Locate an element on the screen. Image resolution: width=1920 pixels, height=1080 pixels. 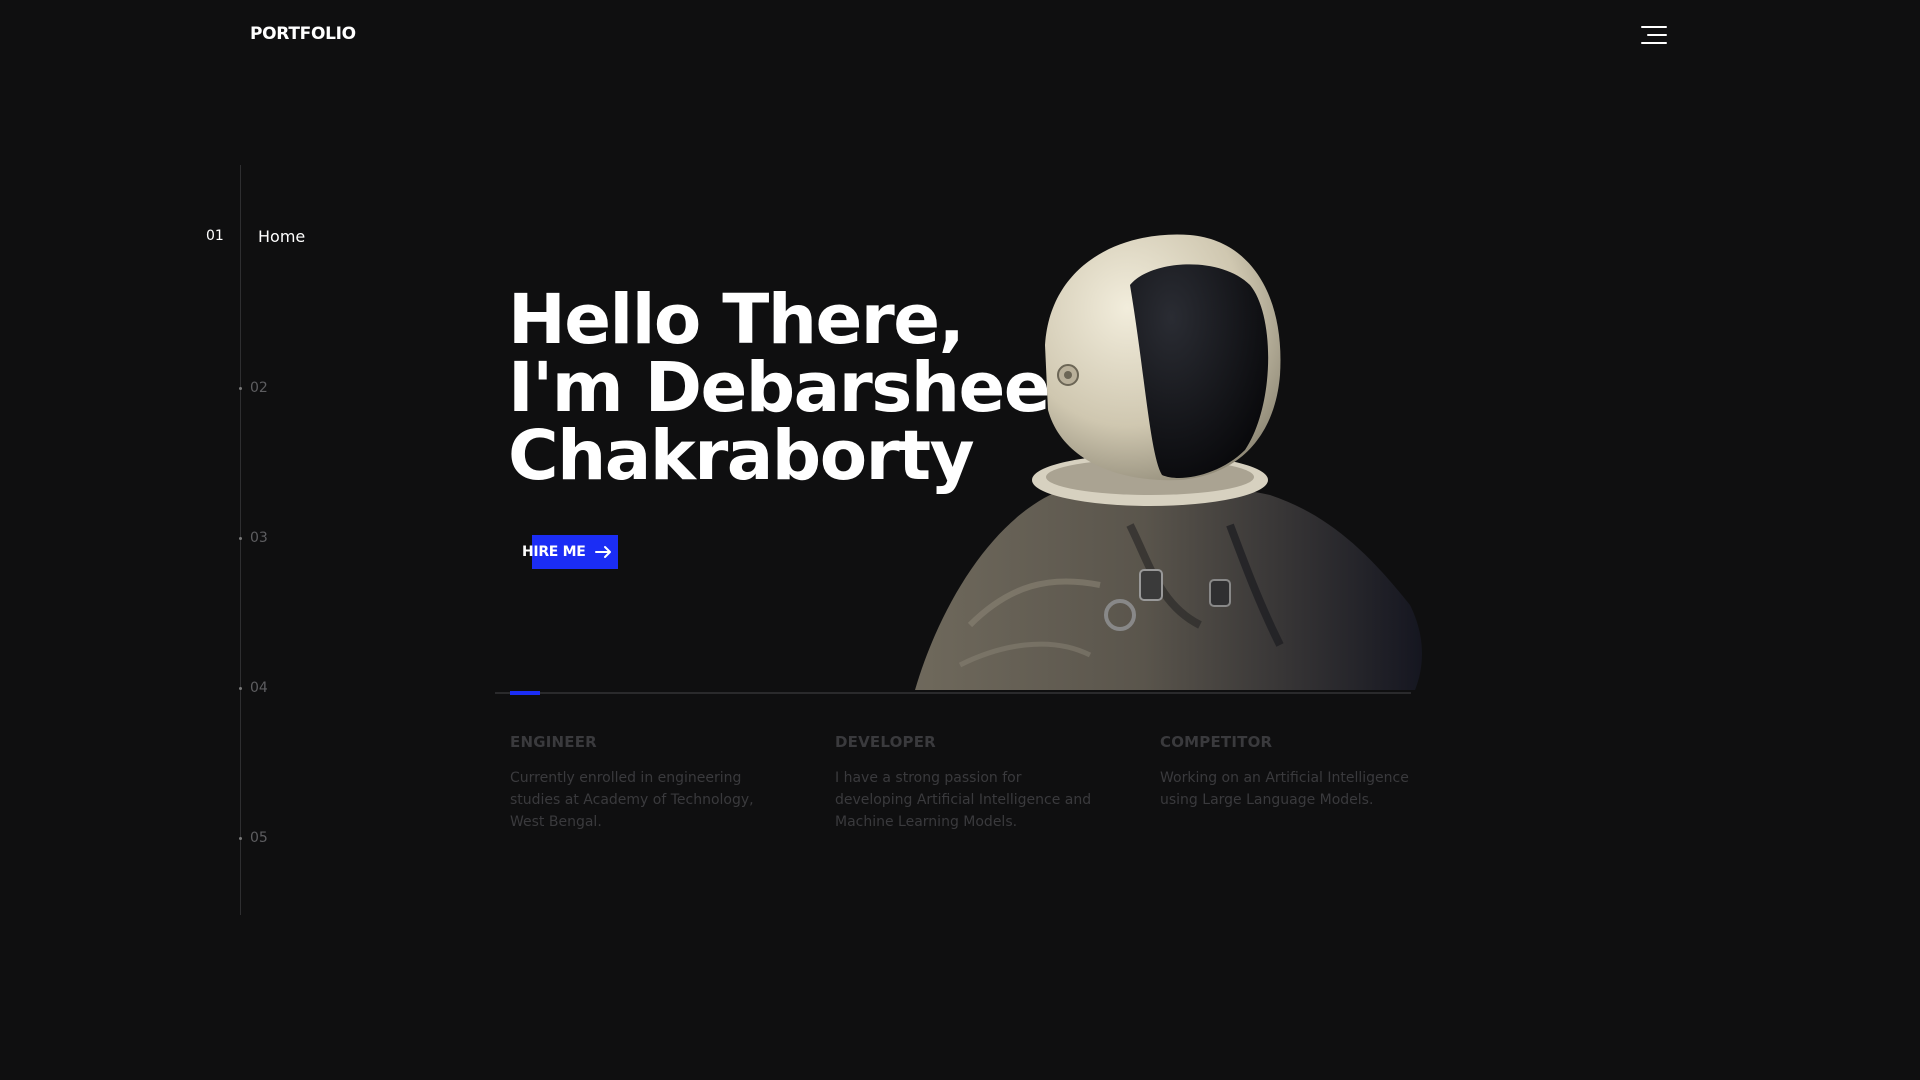
feature-title: COMPETITOR is located at coordinates (1216, 742).